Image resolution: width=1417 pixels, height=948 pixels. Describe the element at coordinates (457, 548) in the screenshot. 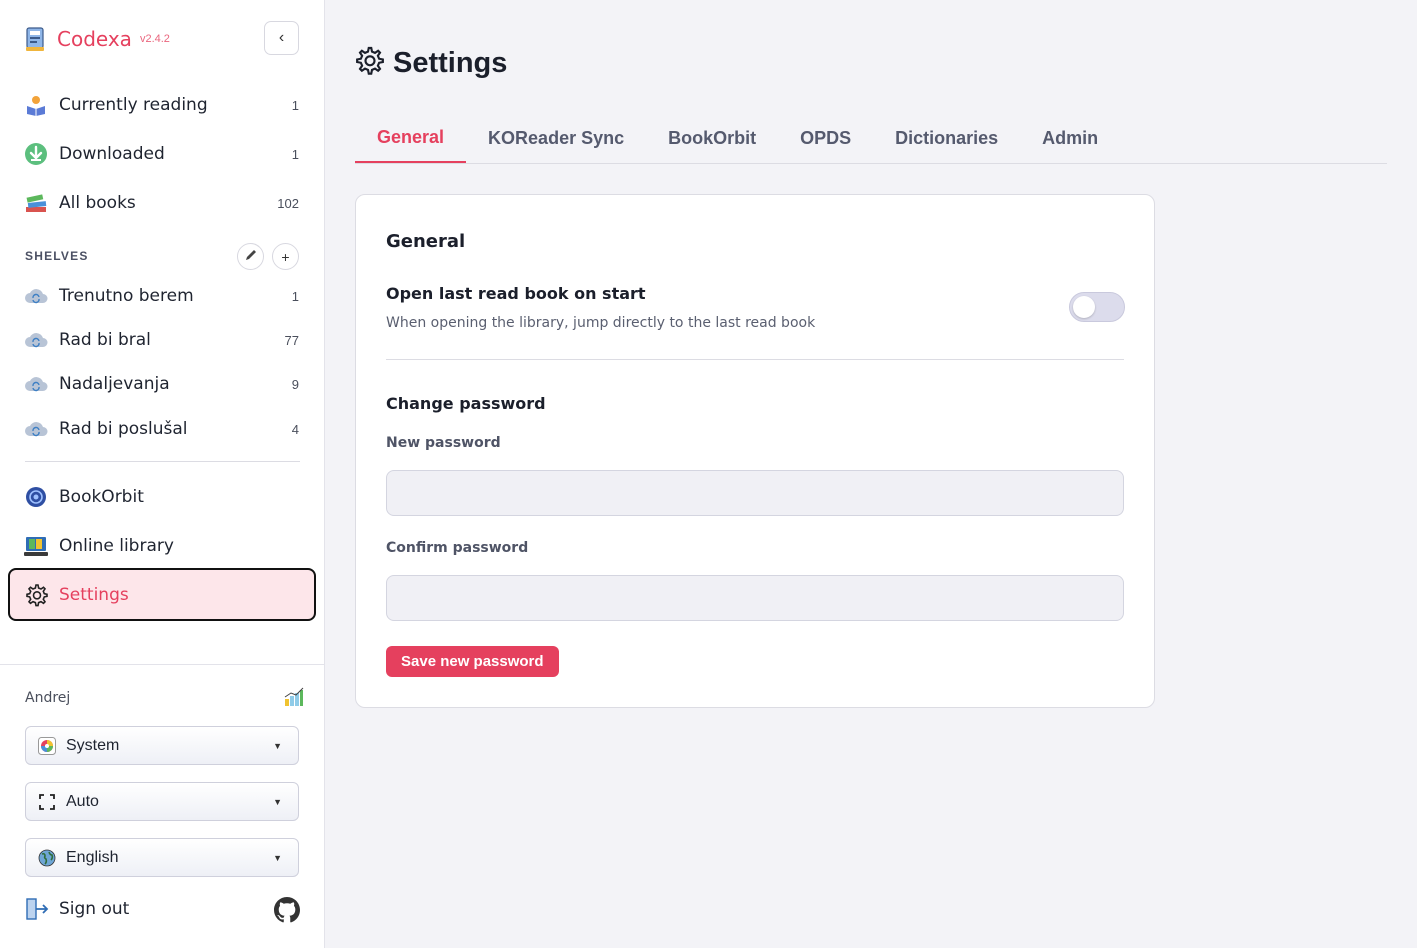

I see `confirm-password-label: Confirm password` at that location.